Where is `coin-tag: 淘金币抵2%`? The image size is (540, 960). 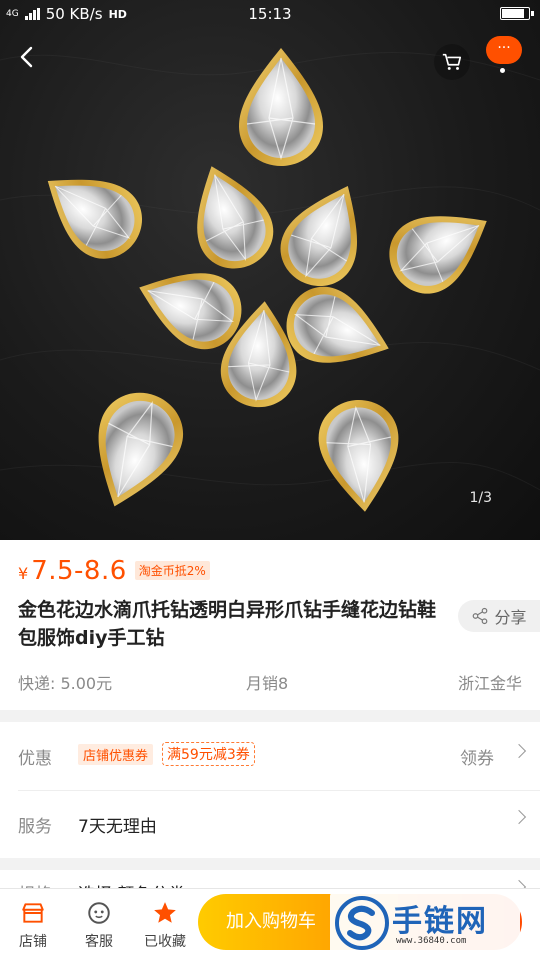
coin-tag: 淘金币抵2% is located at coordinates (172, 570).